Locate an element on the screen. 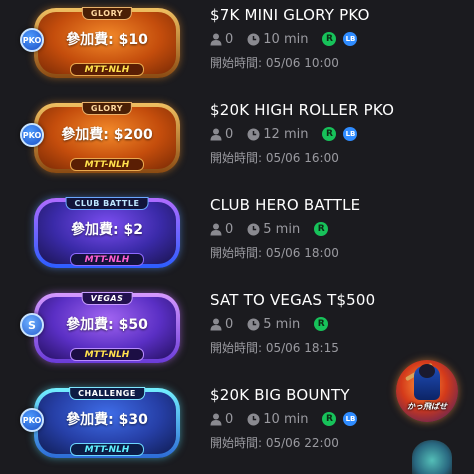 The height and width of the screenshot is (474, 474). tournament-ticket: GLORY 參加費: $200 MTT-NLH is located at coordinates (107, 137).